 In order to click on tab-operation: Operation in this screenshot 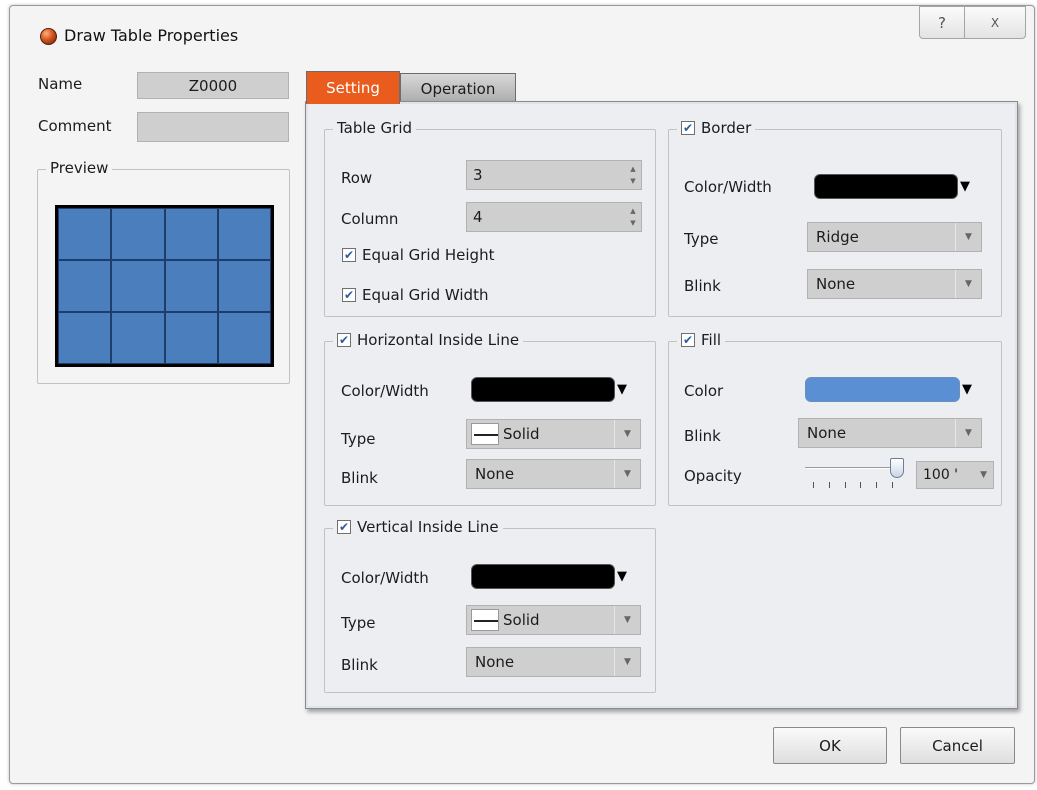, I will do `click(458, 88)`.